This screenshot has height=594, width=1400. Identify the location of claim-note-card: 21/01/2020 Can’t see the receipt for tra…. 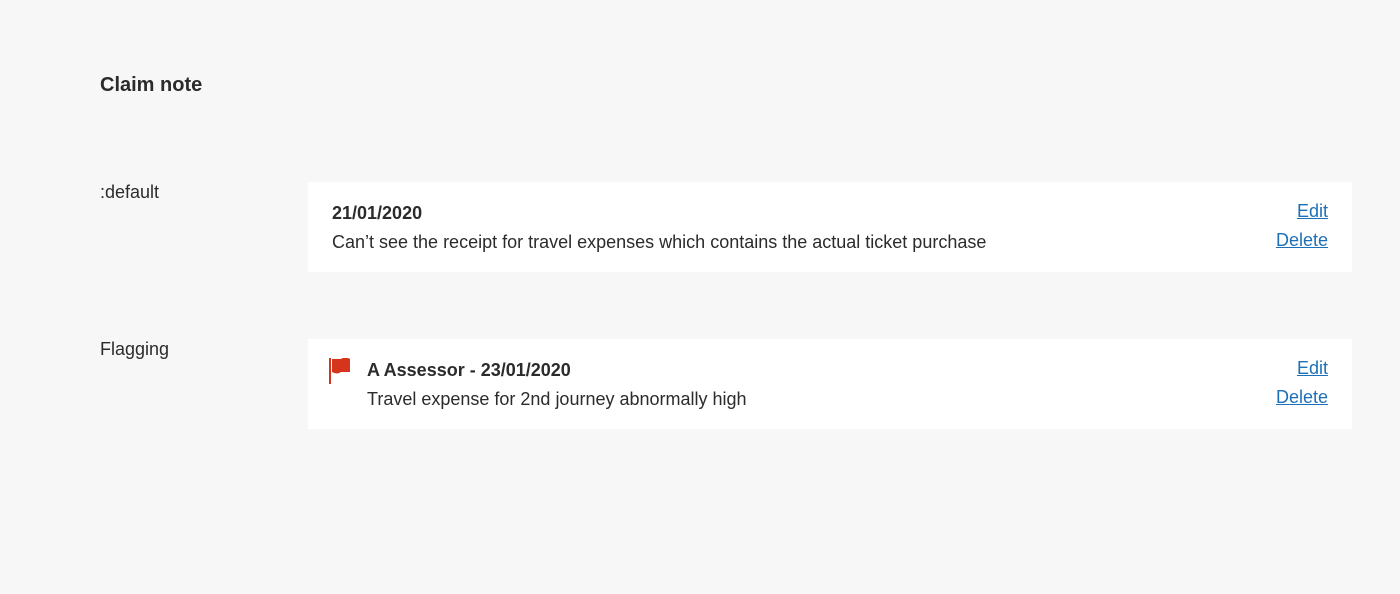
(830, 227).